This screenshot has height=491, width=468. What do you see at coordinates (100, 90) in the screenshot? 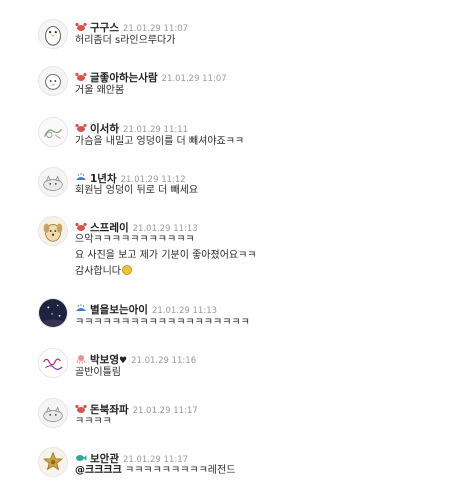
I see `comment-text: 거울 왜안봄` at bounding box center [100, 90].